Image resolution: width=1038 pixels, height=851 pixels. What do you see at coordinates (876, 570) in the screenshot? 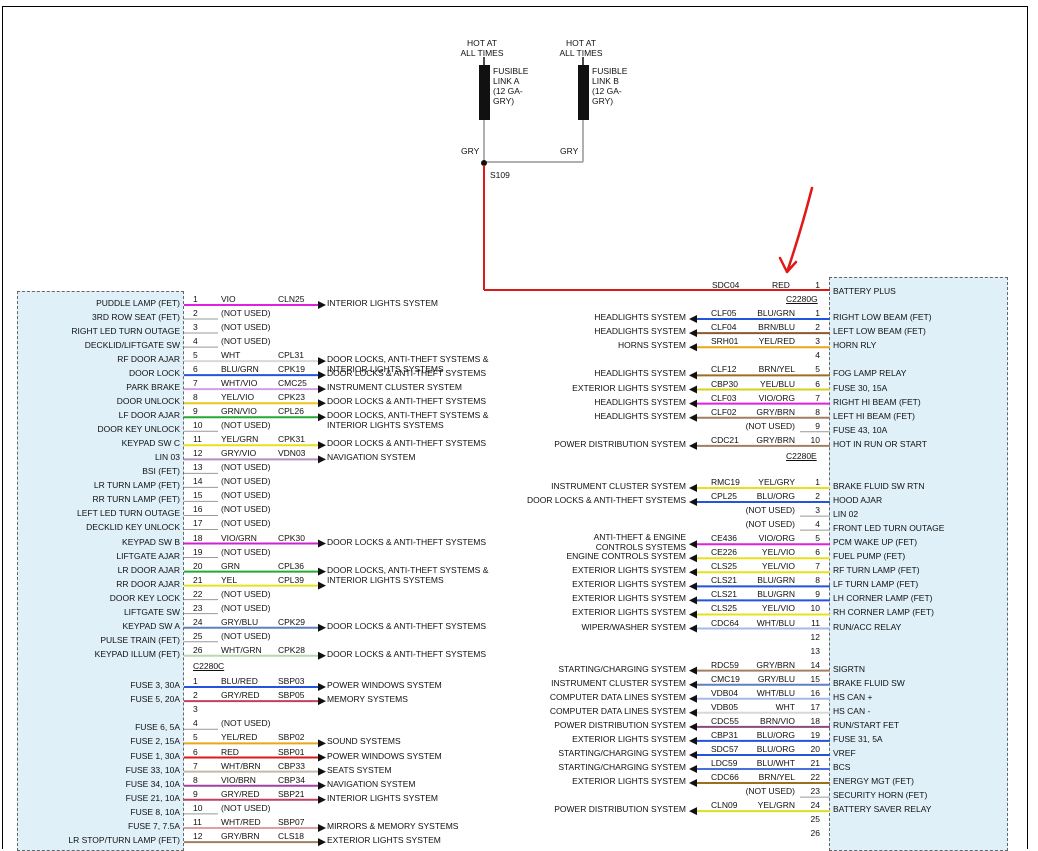
I see `right-pin-label-e-6: RF TURN LAMP (FET)` at bounding box center [876, 570].